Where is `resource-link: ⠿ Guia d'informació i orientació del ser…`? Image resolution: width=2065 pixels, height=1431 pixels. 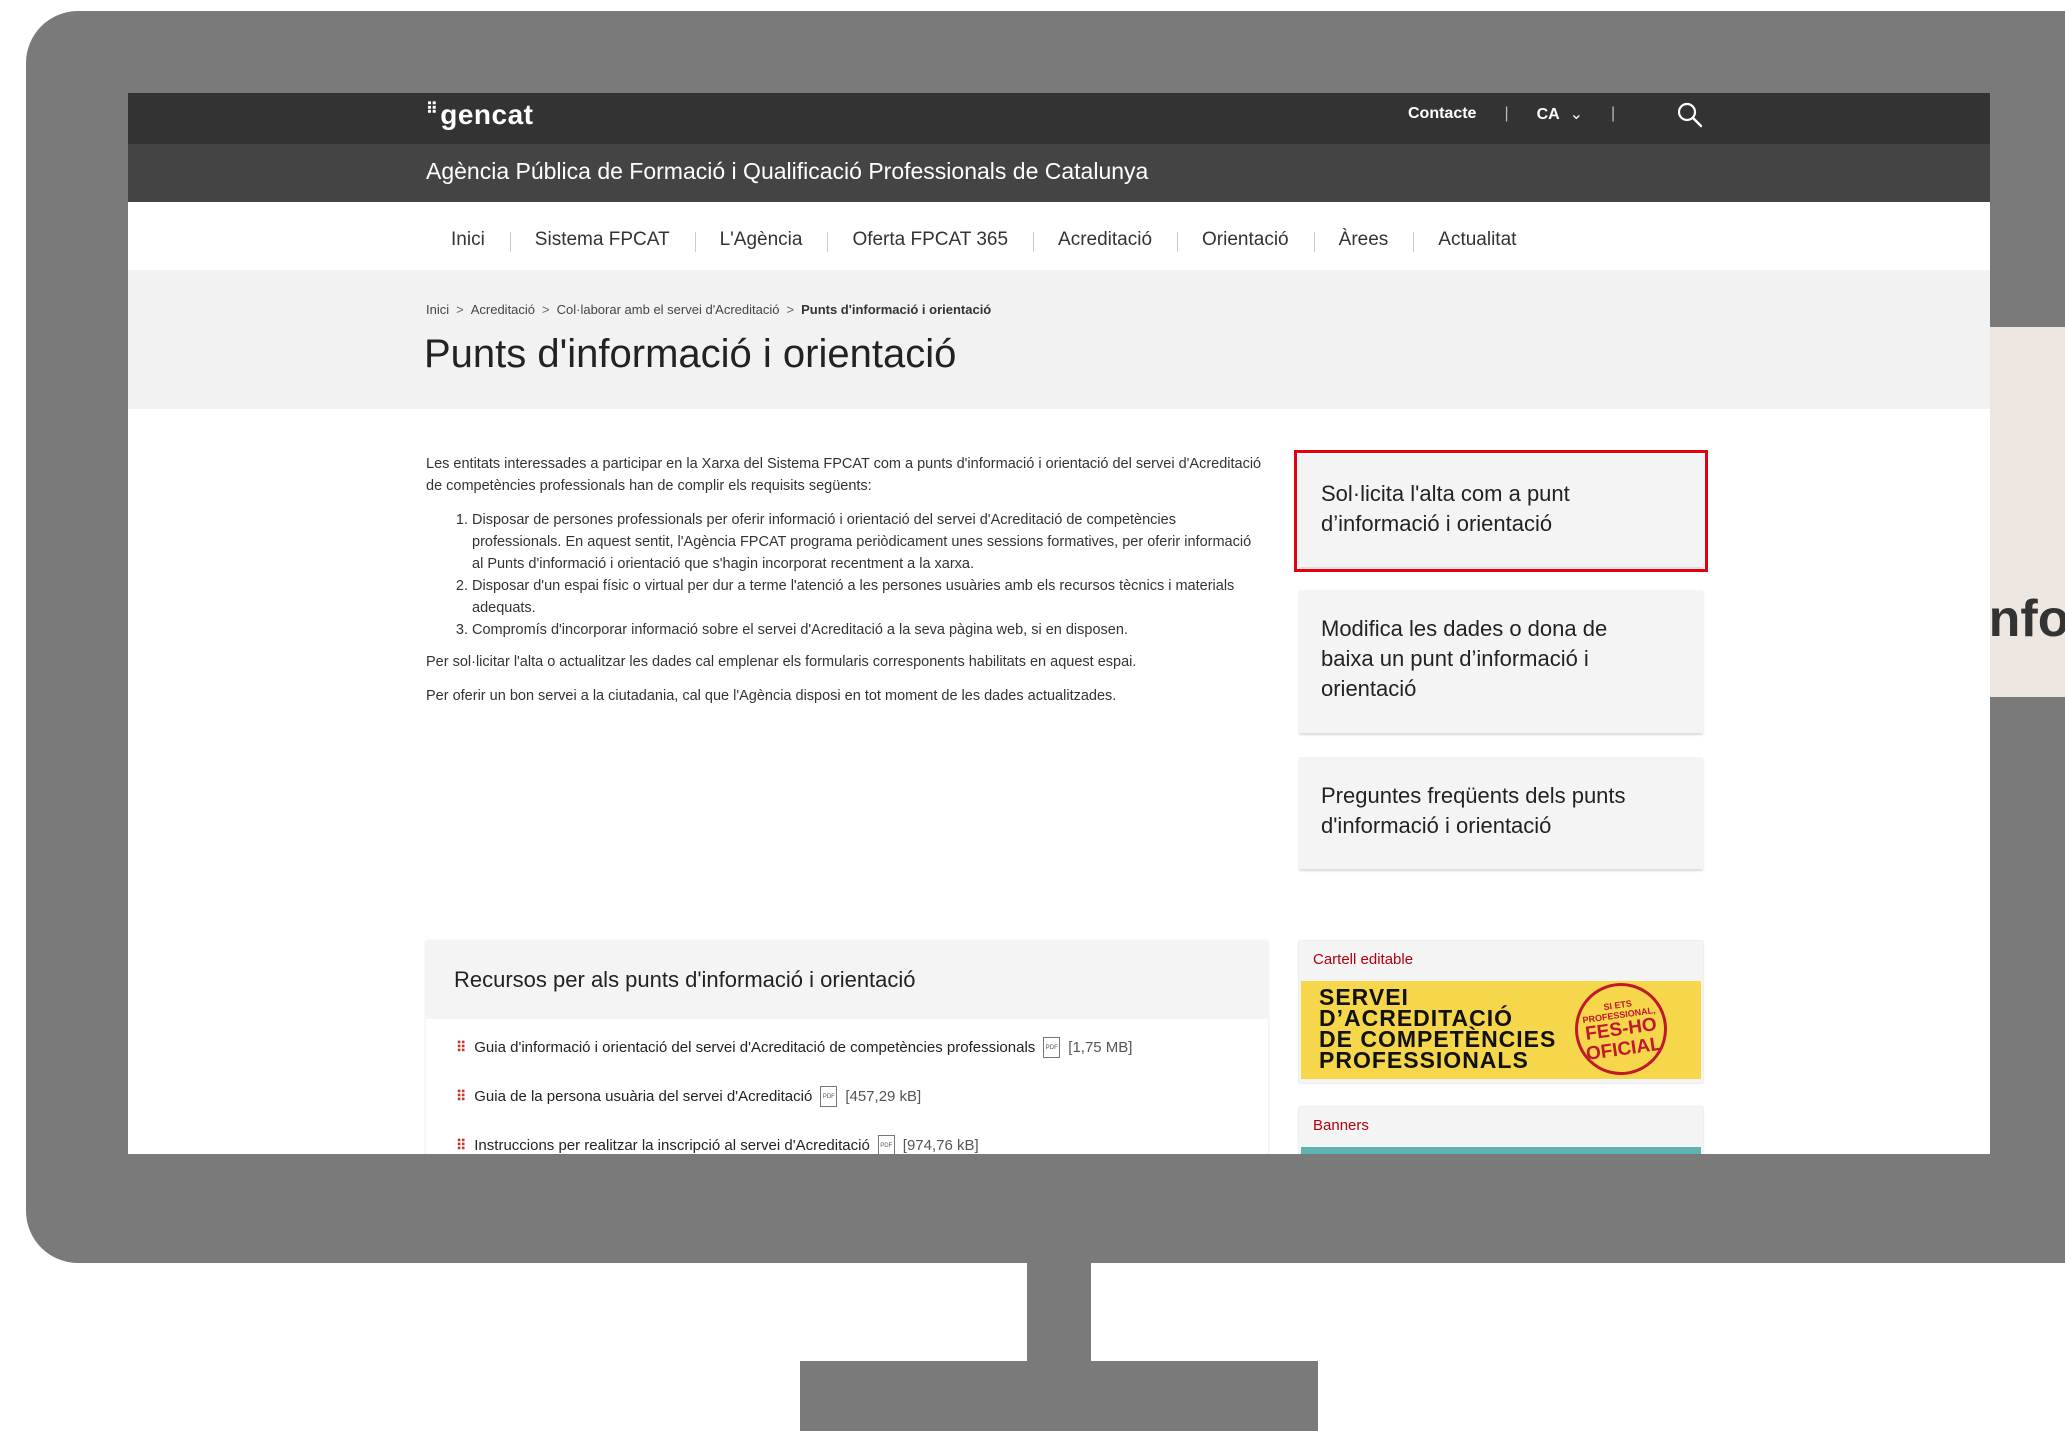
resource-link: ⠿ Guia d'informació i orientació del ser… is located at coordinates (794, 1047).